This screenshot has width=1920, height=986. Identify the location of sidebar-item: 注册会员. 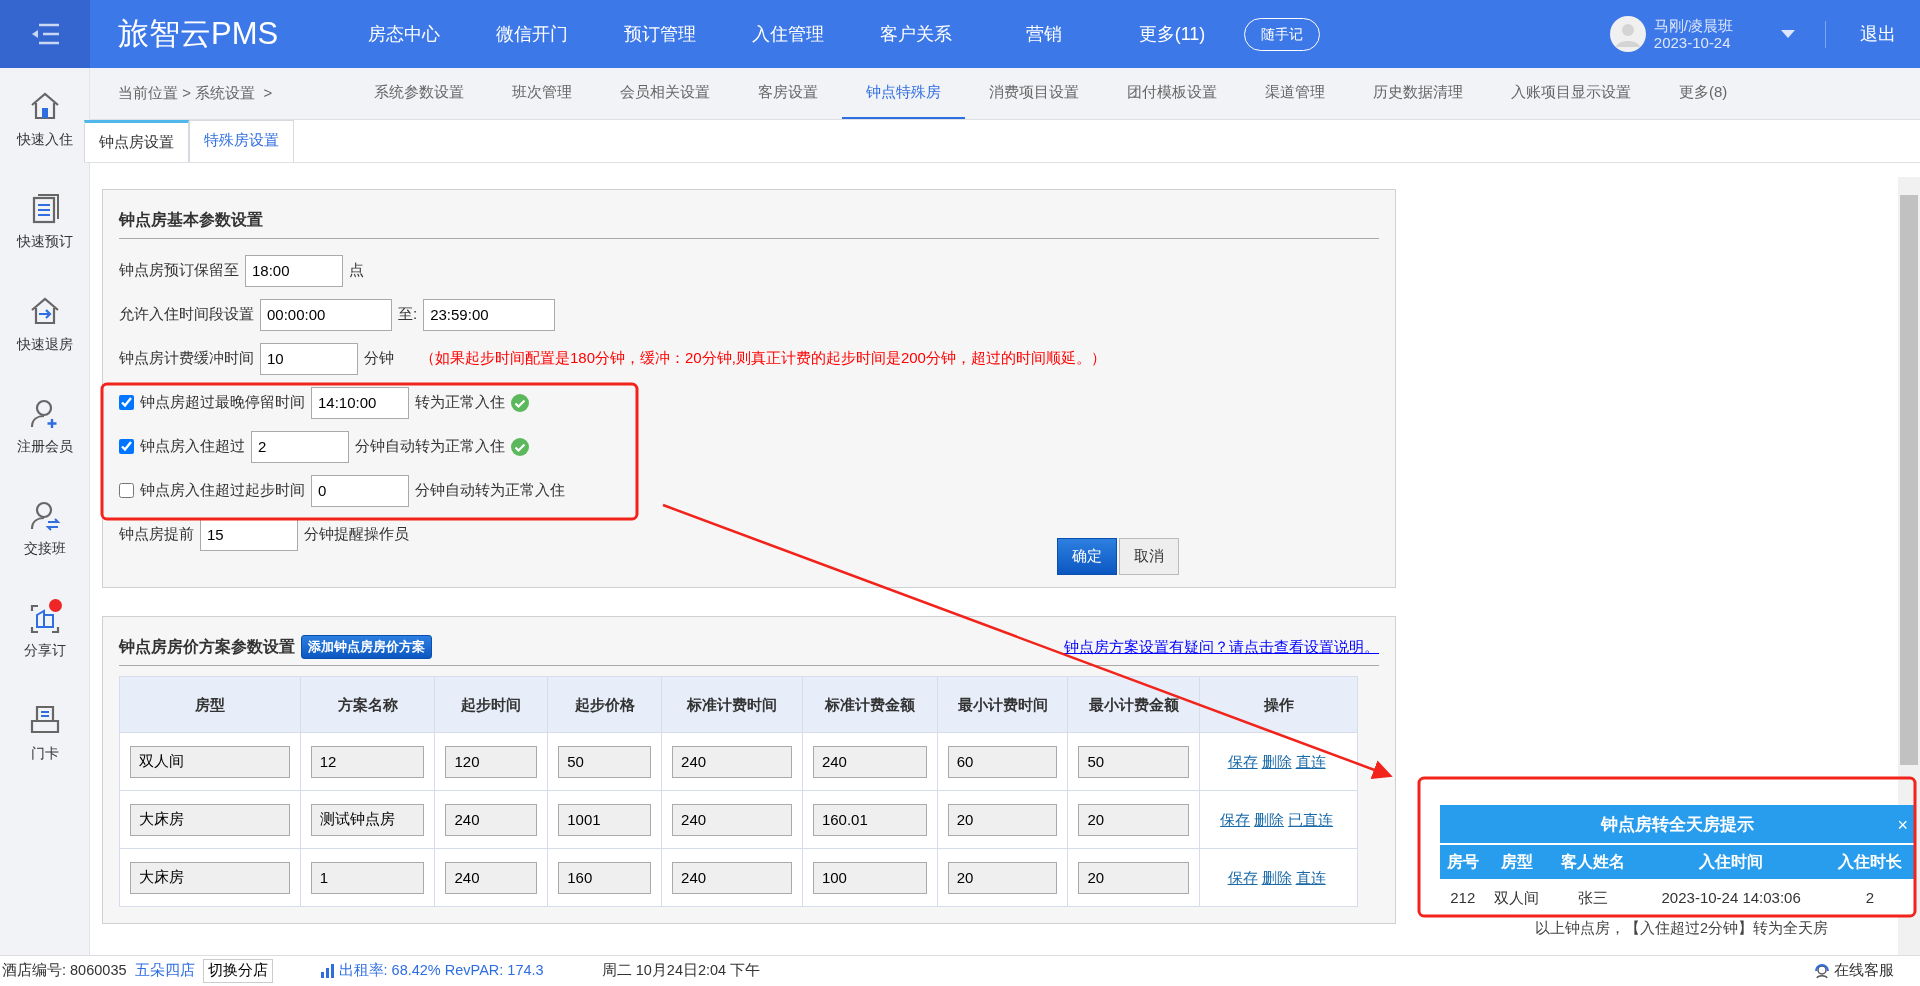
(44, 426).